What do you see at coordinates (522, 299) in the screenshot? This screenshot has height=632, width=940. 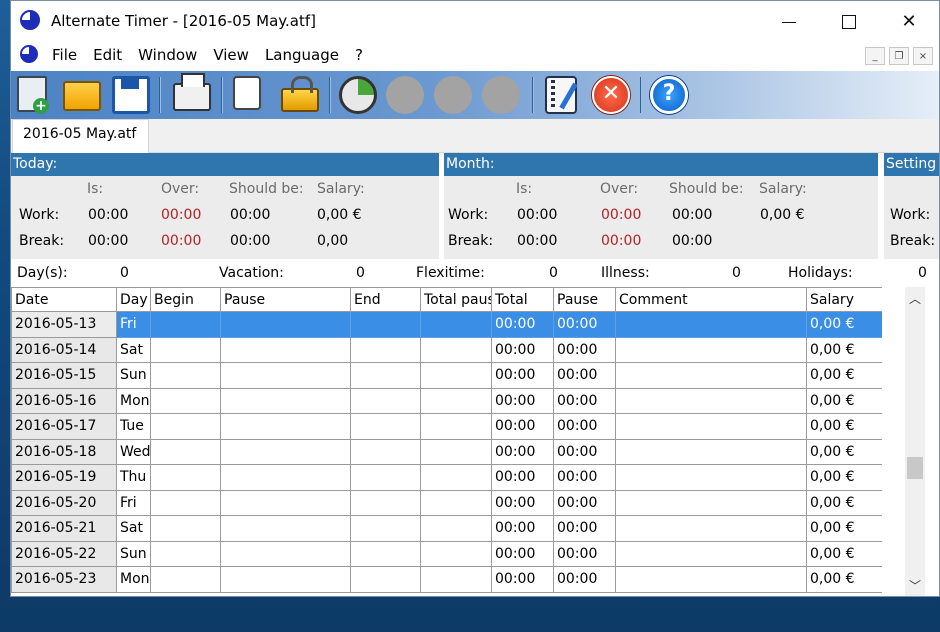 I see `column-header-total: Total` at bounding box center [522, 299].